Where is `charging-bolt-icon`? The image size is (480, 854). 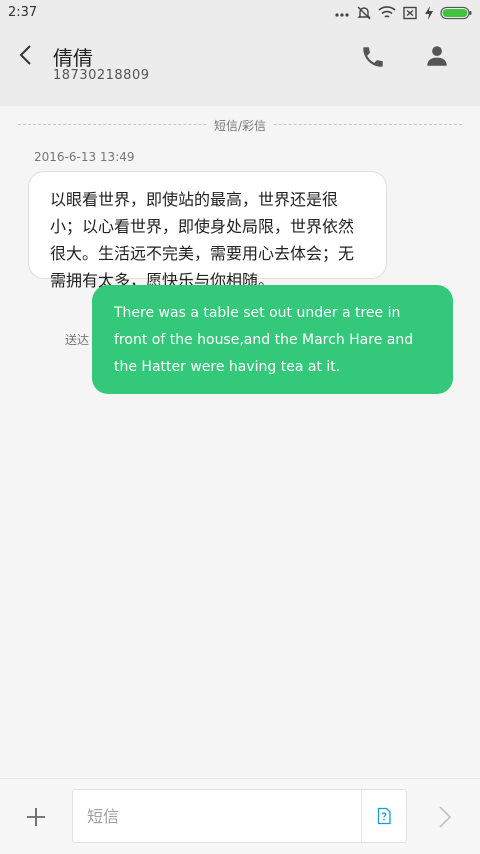 charging-bolt-icon is located at coordinates (429, 13).